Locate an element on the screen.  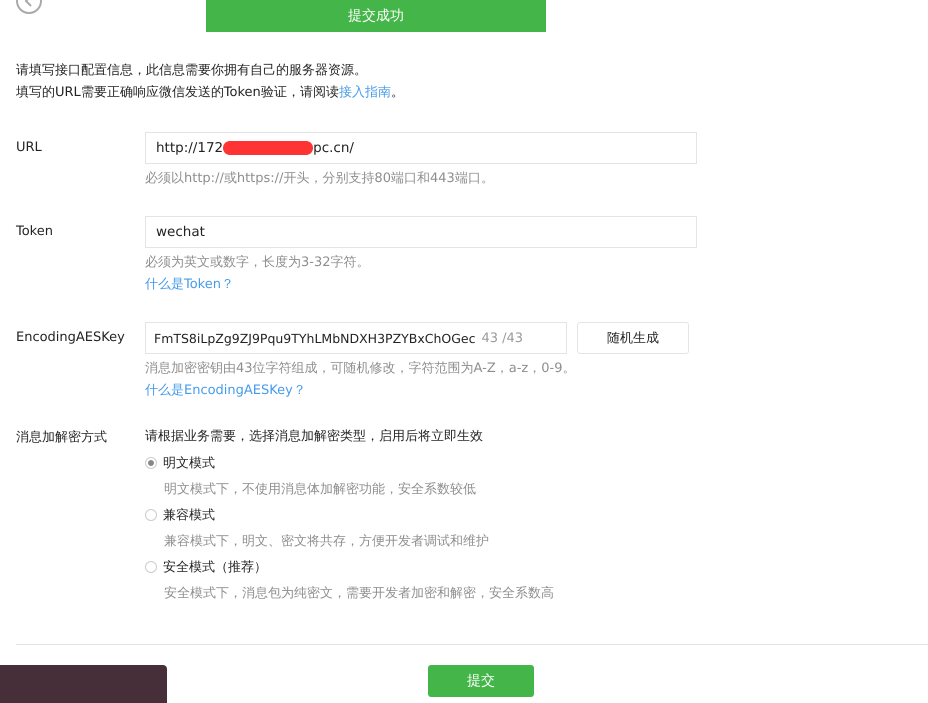
intro-text: 填写的URL需要正确响应微信发送的Token验证，请阅读接入指南。 is located at coordinates (210, 93).